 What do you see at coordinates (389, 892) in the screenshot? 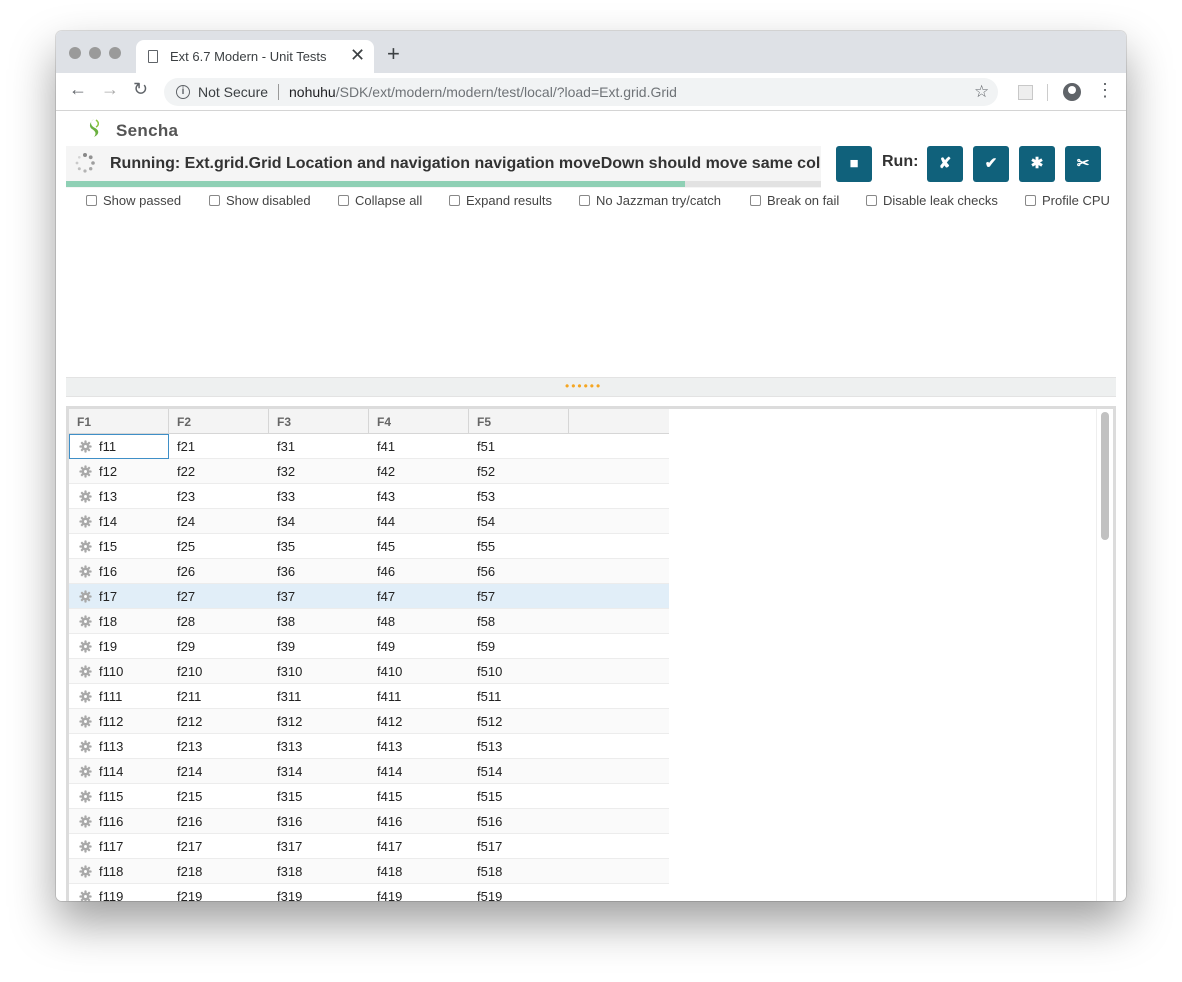
I see `grid-cell: f419` at bounding box center [389, 892].